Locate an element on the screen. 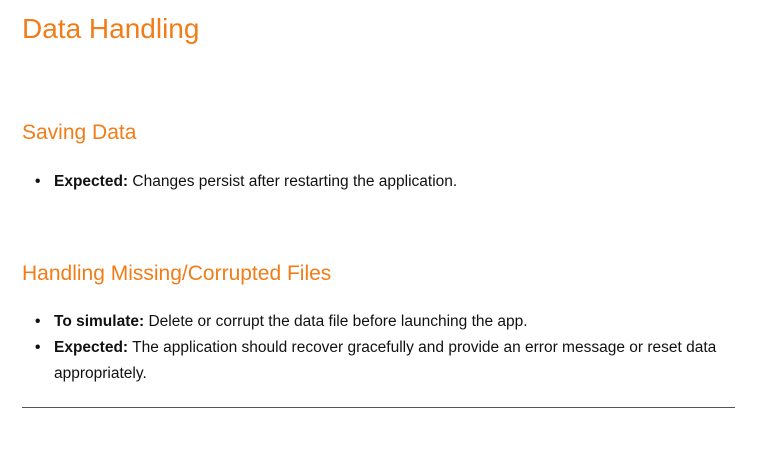 The image size is (757, 467). section-heading-saving-data: Saving Data is located at coordinates (79, 132).